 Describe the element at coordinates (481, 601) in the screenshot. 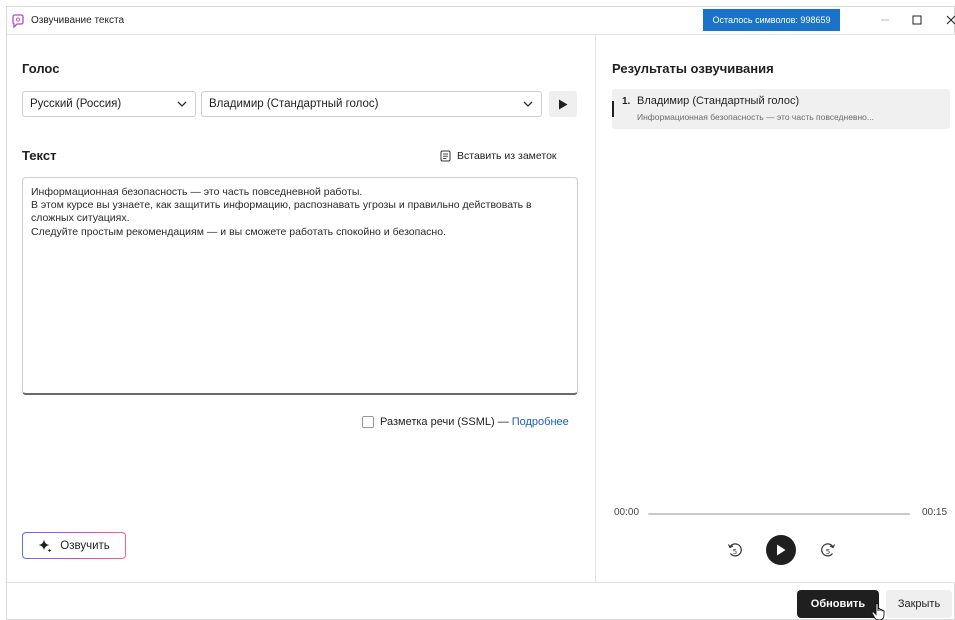

I see `dialog-footer: Обновить Закрыть` at that location.